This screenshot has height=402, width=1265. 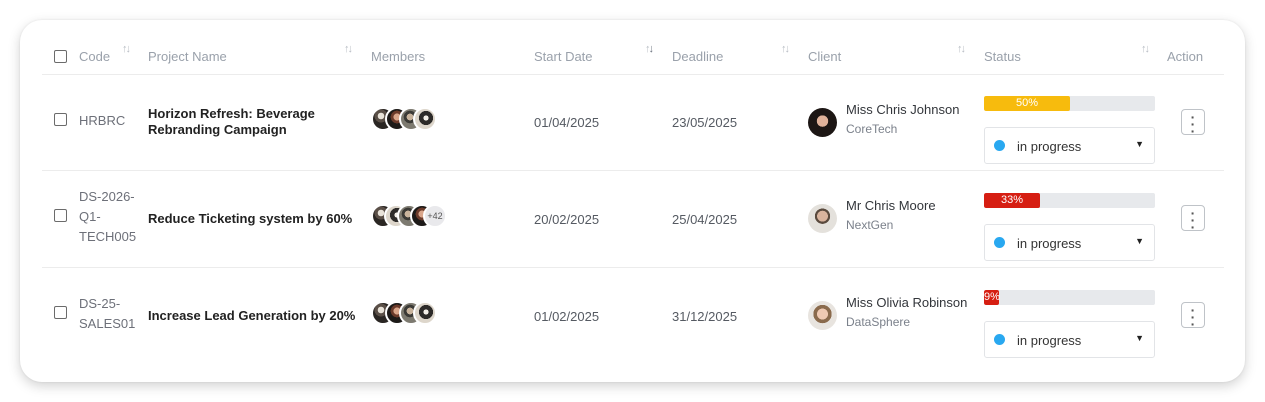 What do you see at coordinates (411, 216) in the screenshot?
I see `members-avatars: +42` at bounding box center [411, 216].